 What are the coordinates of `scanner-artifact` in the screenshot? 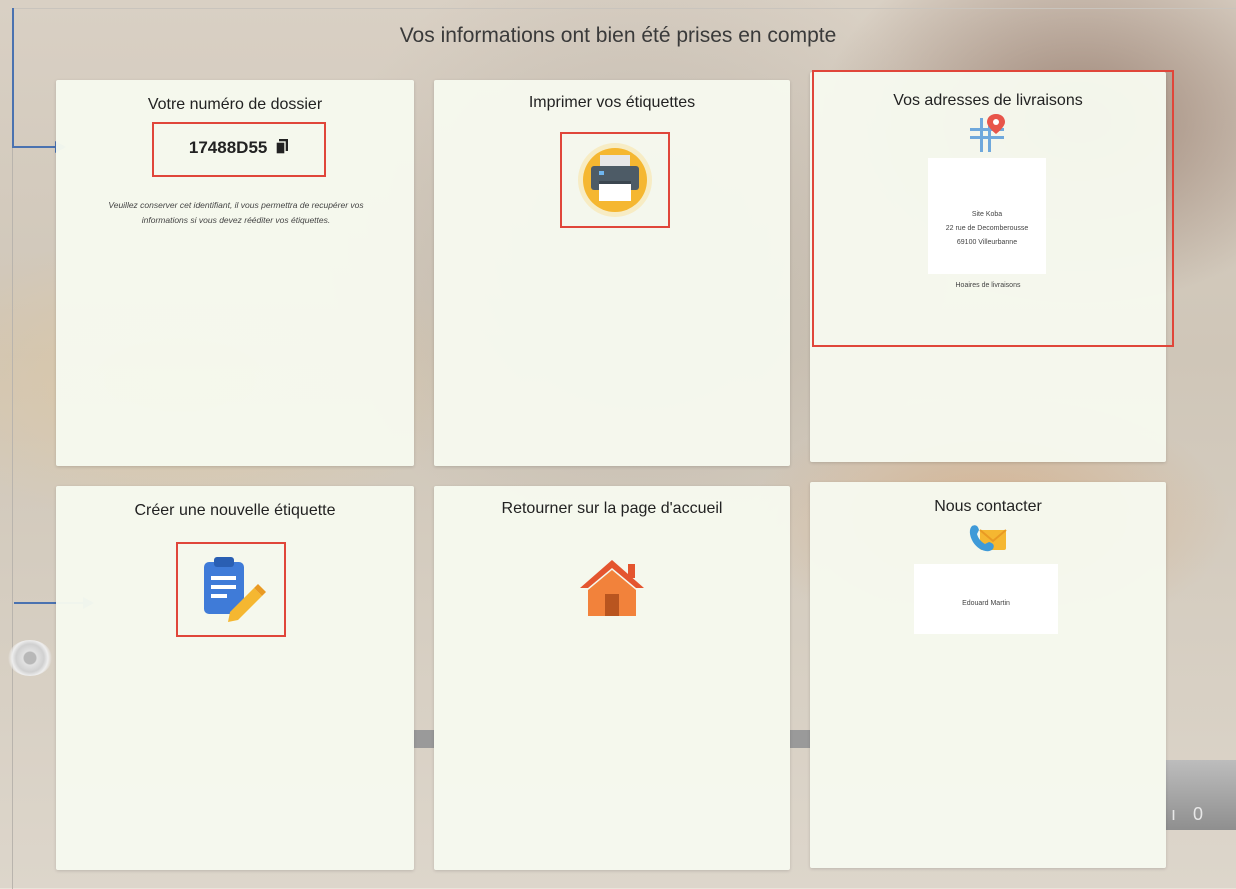 It's located at (30, 658).